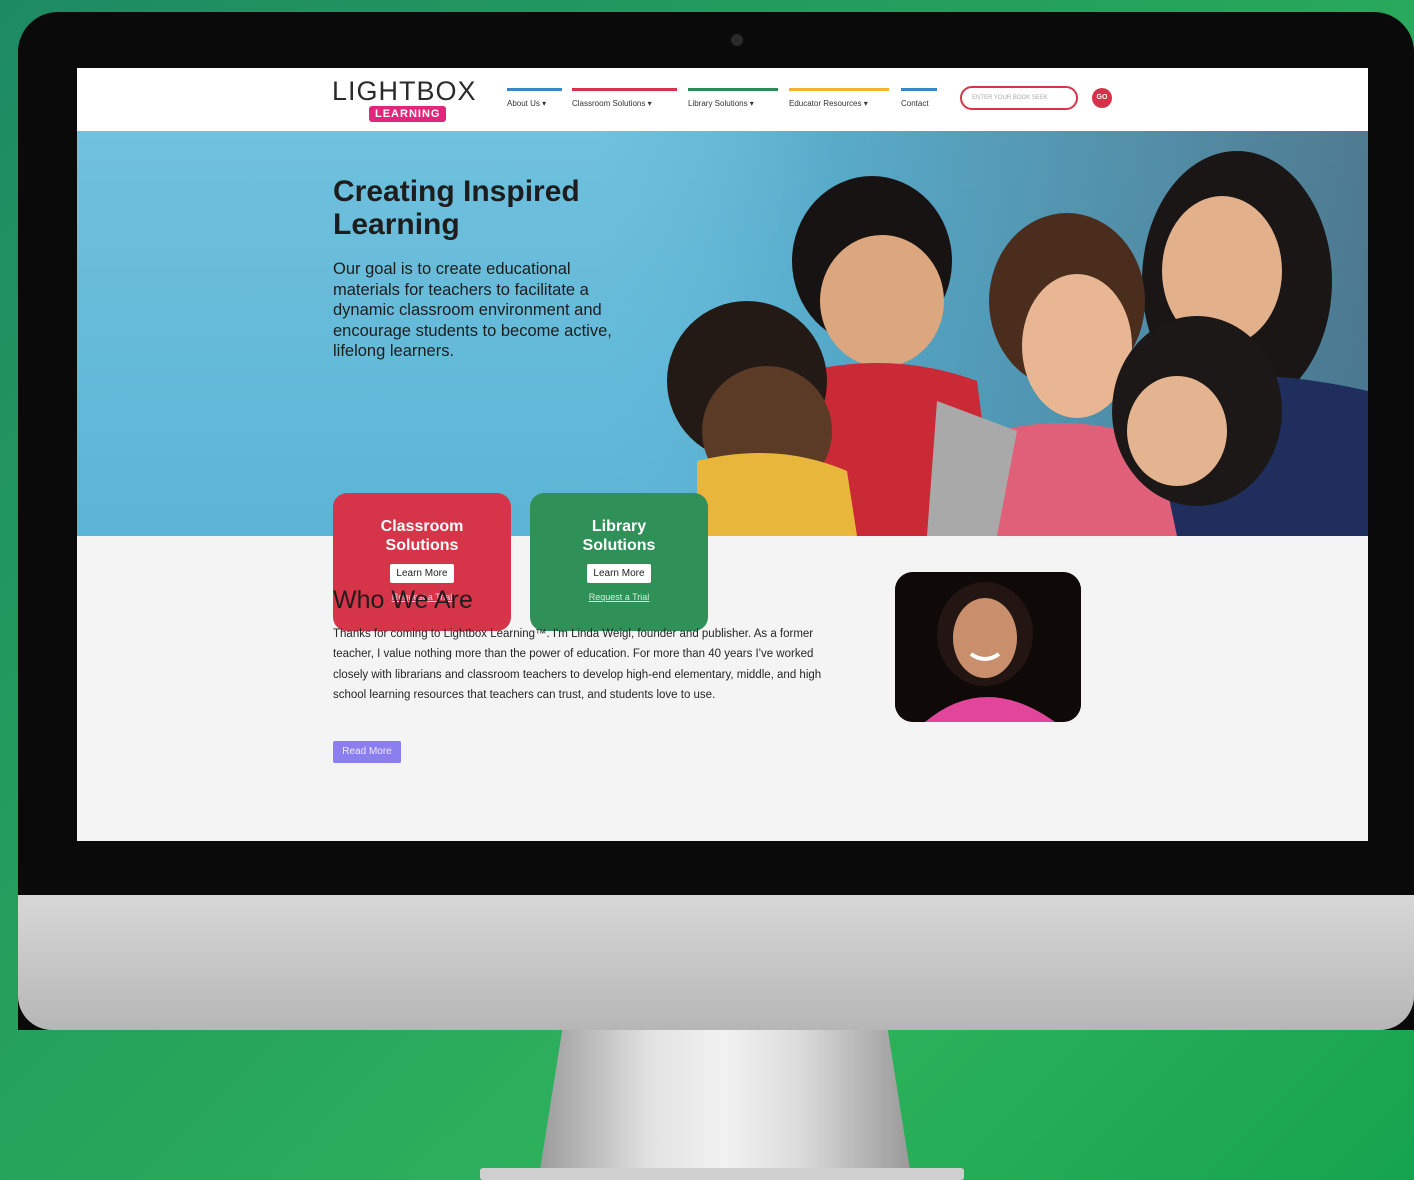 This screenshot has width=1414, height=1180. Describe the element at coordinates (716, 962) in the screenshot. I see `monitor-chin` at that location.